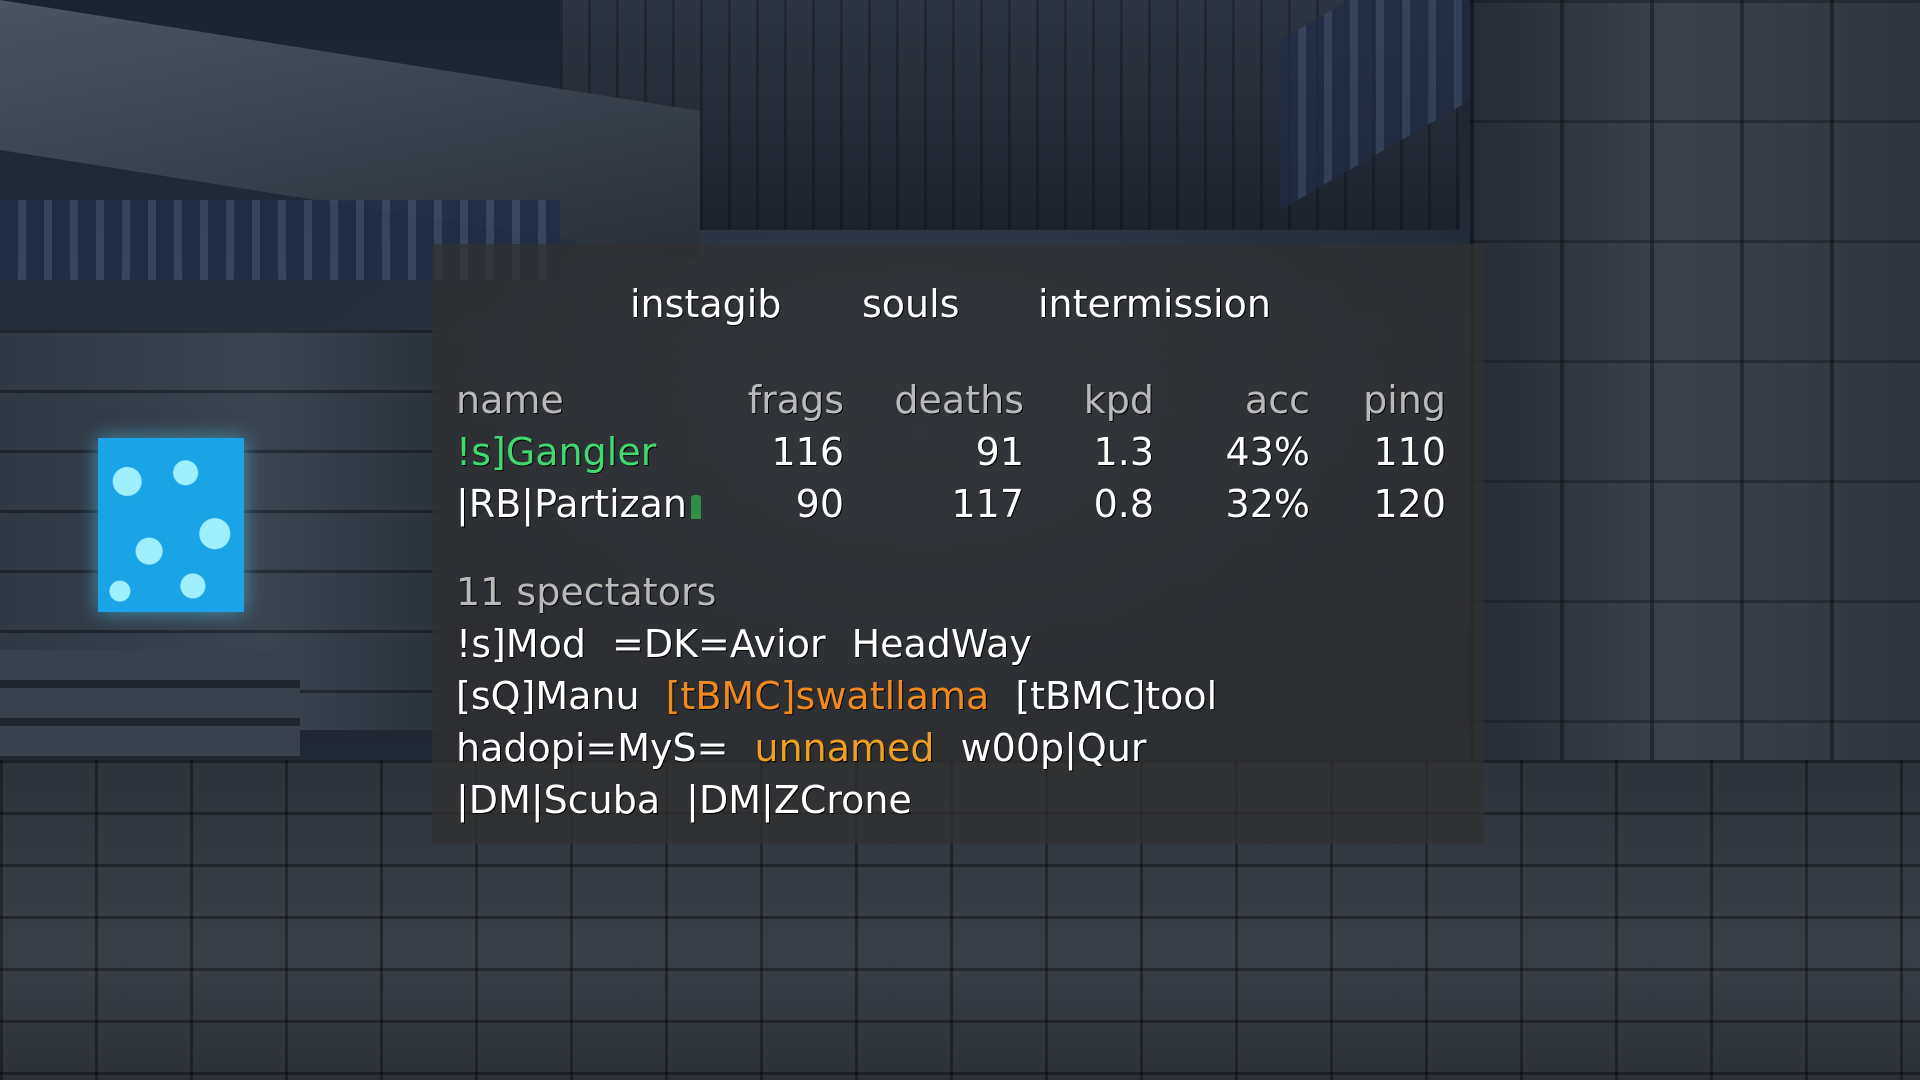 The image size is (1920, 1080). I want to click on spectator-row: !s]Mod =DK=Avior HeadWay, so click(956, 644).